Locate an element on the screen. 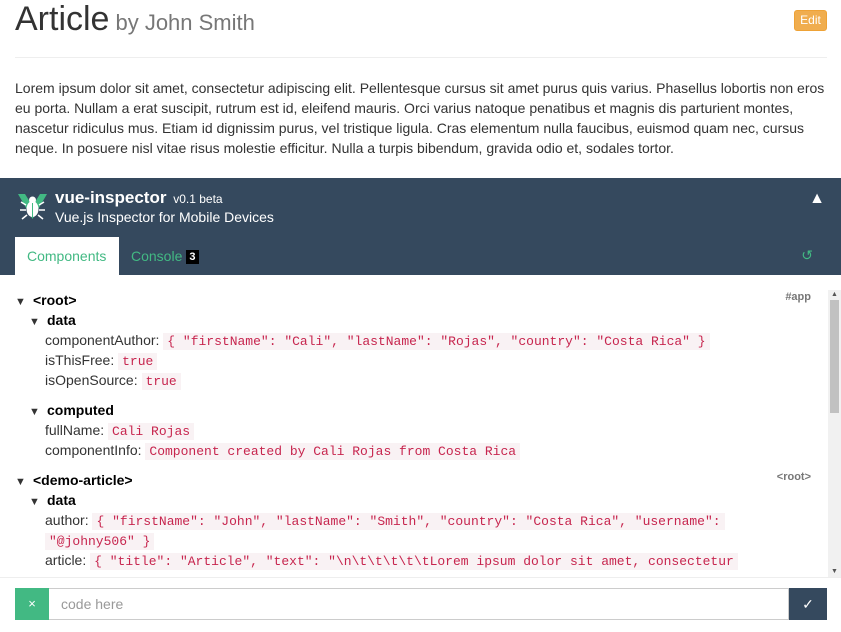 The height and width of the screenshot is (632, 841). article-author: by John Smith is located at coordinates (185, 22).